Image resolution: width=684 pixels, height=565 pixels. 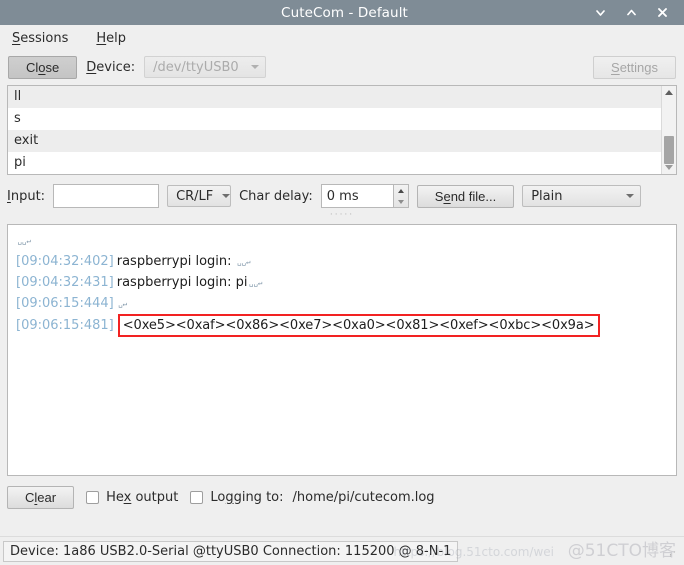 I want to click on device-combo: /dev/ttyUSB0, so click(x=205, y=67).